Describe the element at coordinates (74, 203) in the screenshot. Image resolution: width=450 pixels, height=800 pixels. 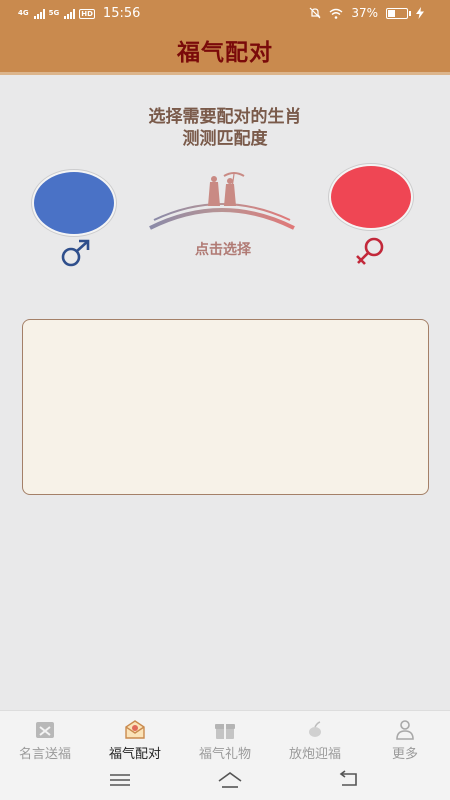
I see `male-zodiac-selector` at that location.